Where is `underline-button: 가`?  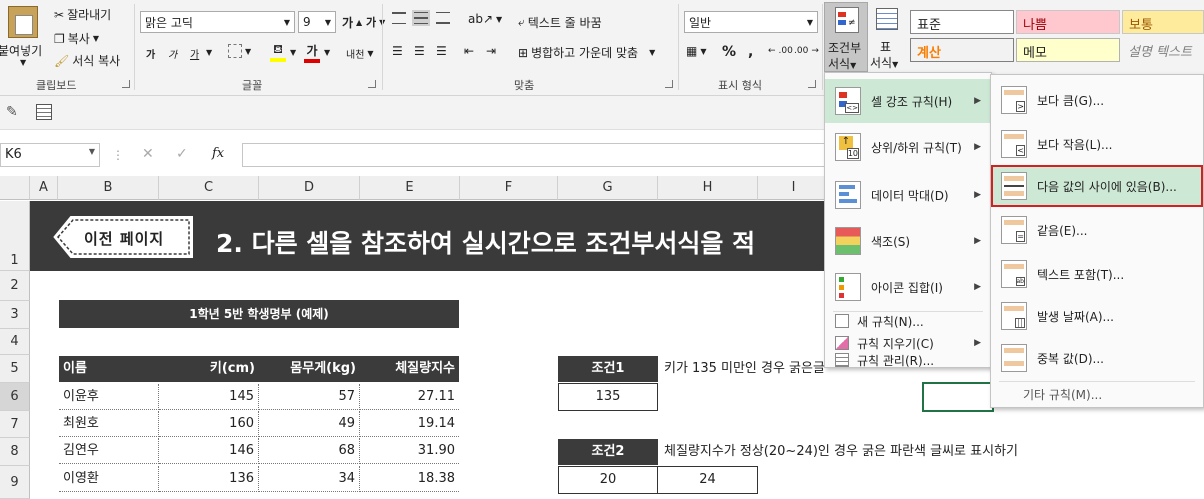 underline-button: 가 is located at coordinates (194, 53).